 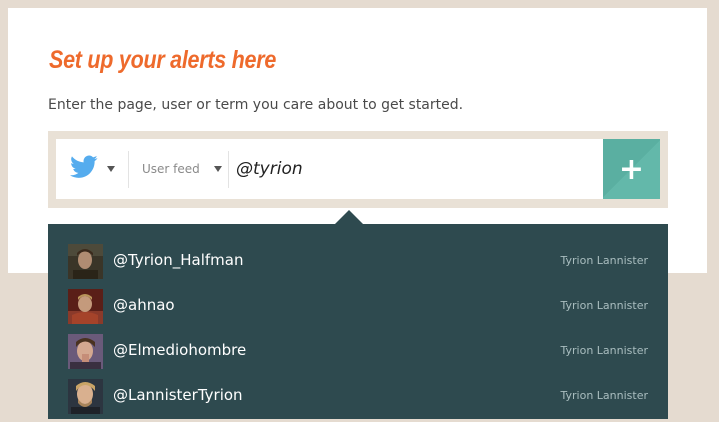 What do you see at coordinates (110, 169) in the screenshot?
I see `source-chevron-down-icon` at bounding box center [110, 169].